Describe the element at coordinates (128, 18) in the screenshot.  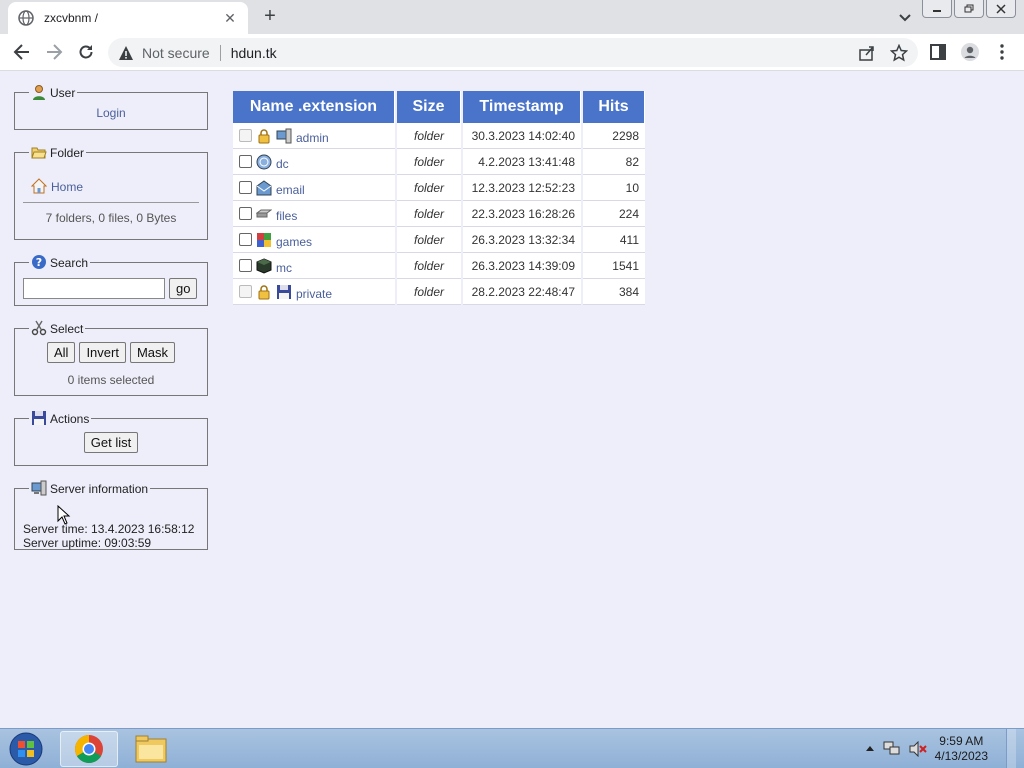
I see `browser-tab: zxcvbnm / ✕` at that location.